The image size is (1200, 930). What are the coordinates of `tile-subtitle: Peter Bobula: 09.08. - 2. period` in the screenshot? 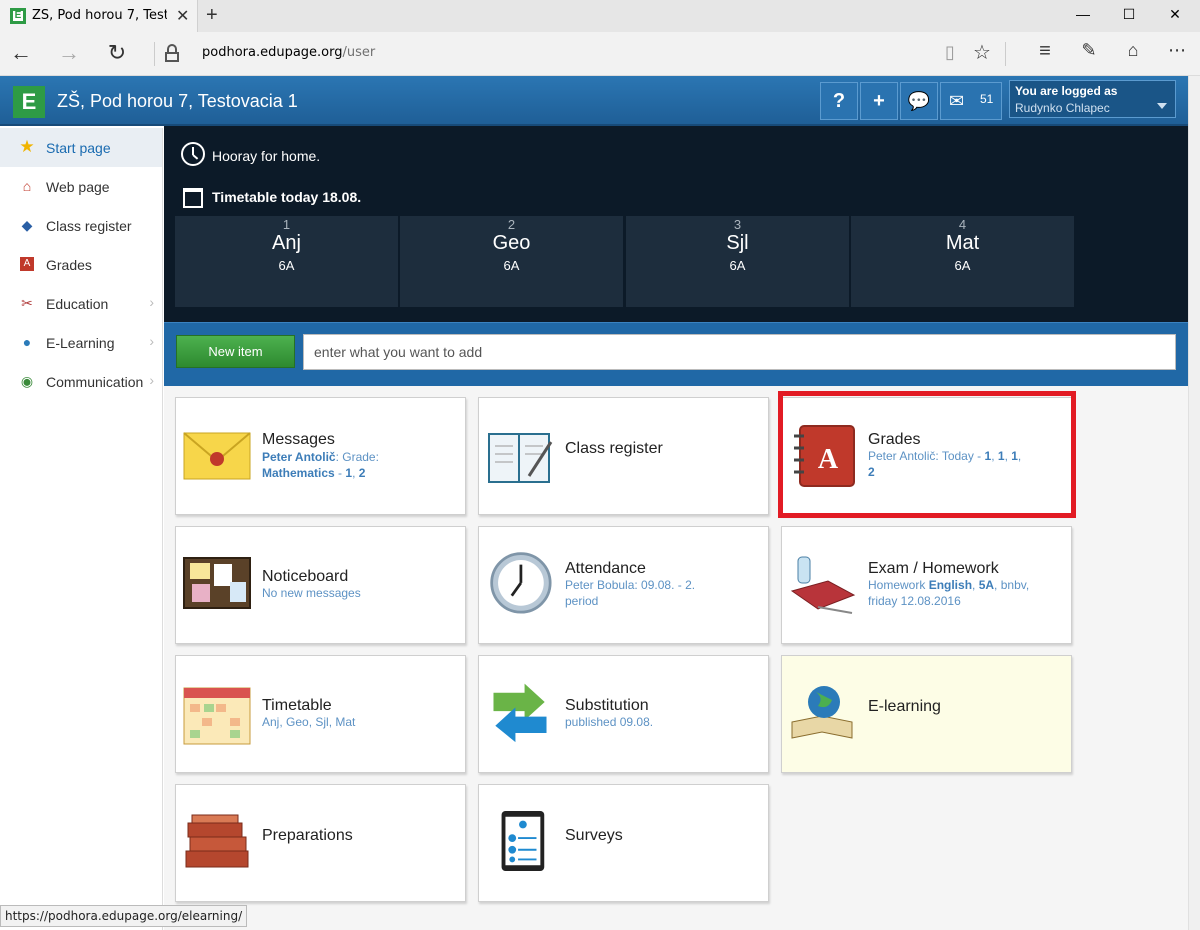 It's located at (630, 593).